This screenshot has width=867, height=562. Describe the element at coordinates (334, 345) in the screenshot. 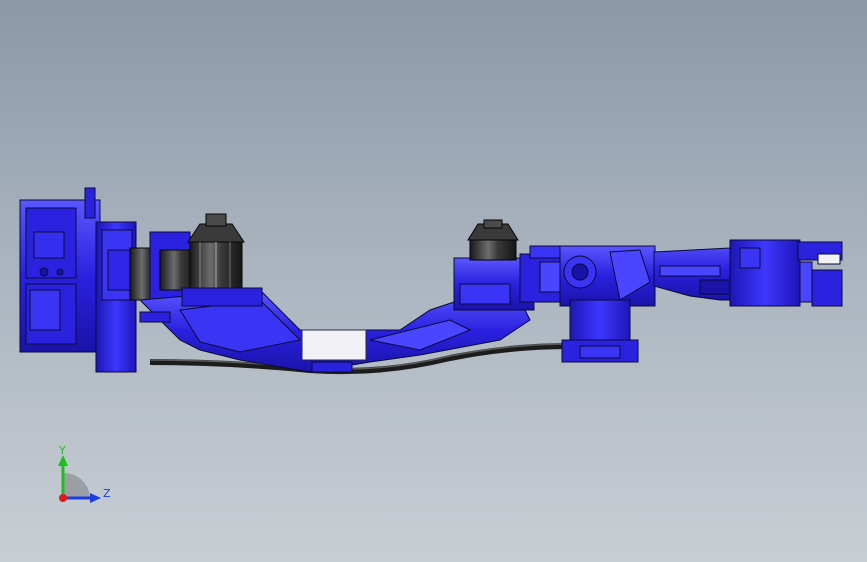

I see `link-plate` at that location.